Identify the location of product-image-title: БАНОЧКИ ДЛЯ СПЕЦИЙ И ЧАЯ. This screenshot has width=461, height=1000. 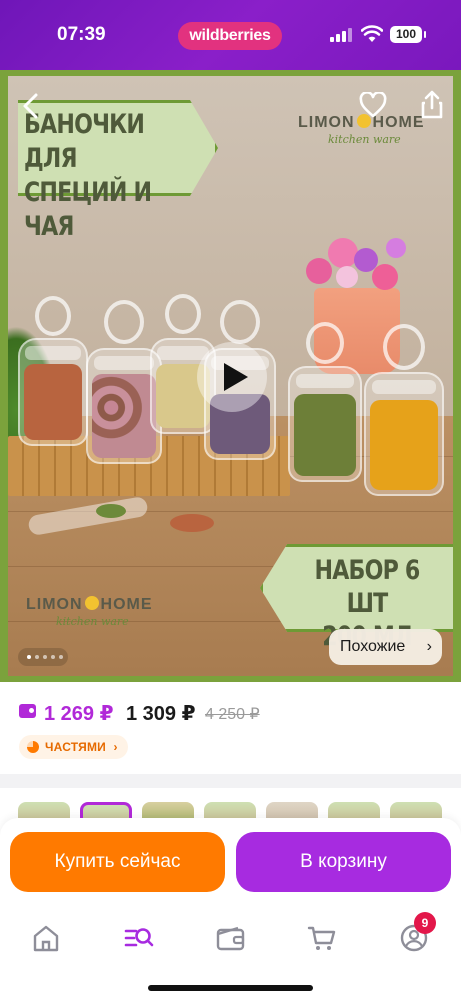
(88, 175).